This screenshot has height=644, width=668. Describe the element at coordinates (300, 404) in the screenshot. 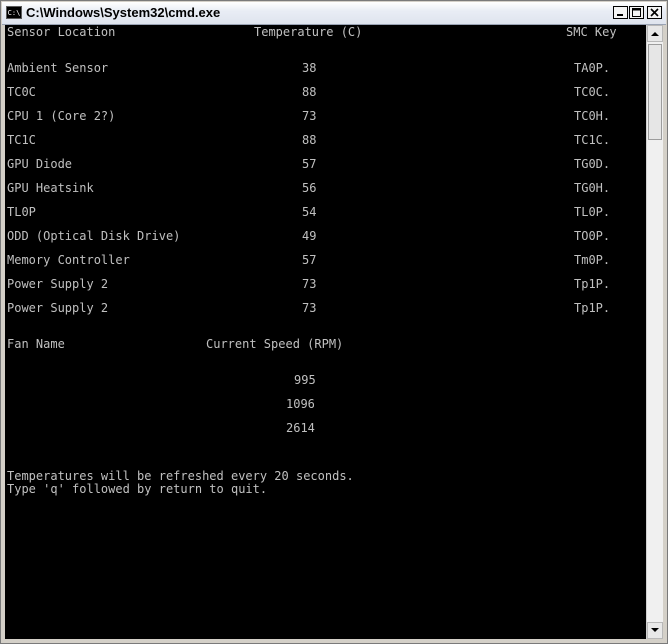

I see `fan-speed: 1096` at that location.